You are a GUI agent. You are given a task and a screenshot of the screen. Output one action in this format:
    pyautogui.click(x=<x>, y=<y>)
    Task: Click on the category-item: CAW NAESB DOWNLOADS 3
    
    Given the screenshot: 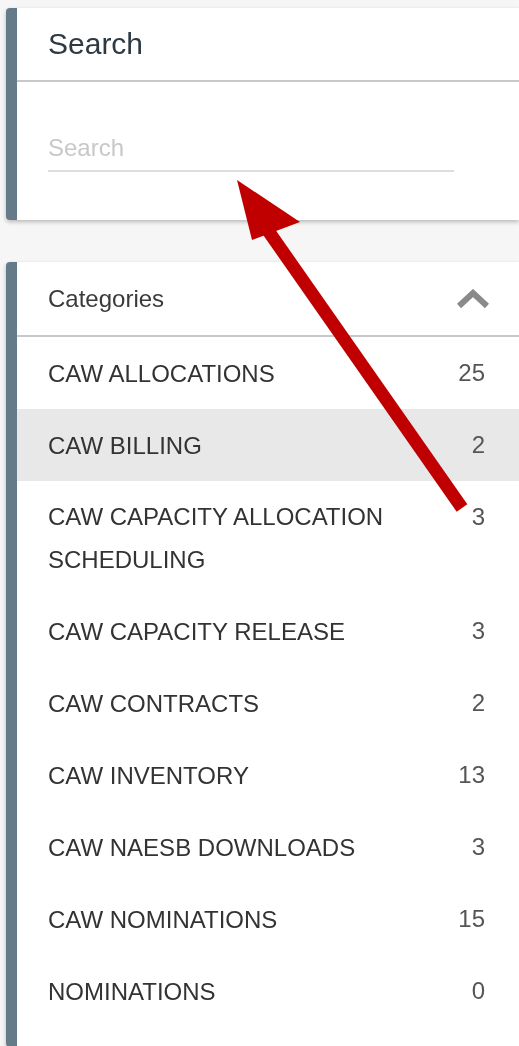 What is the action you would take?
    pyautogui.click(x=268, y=847)
    